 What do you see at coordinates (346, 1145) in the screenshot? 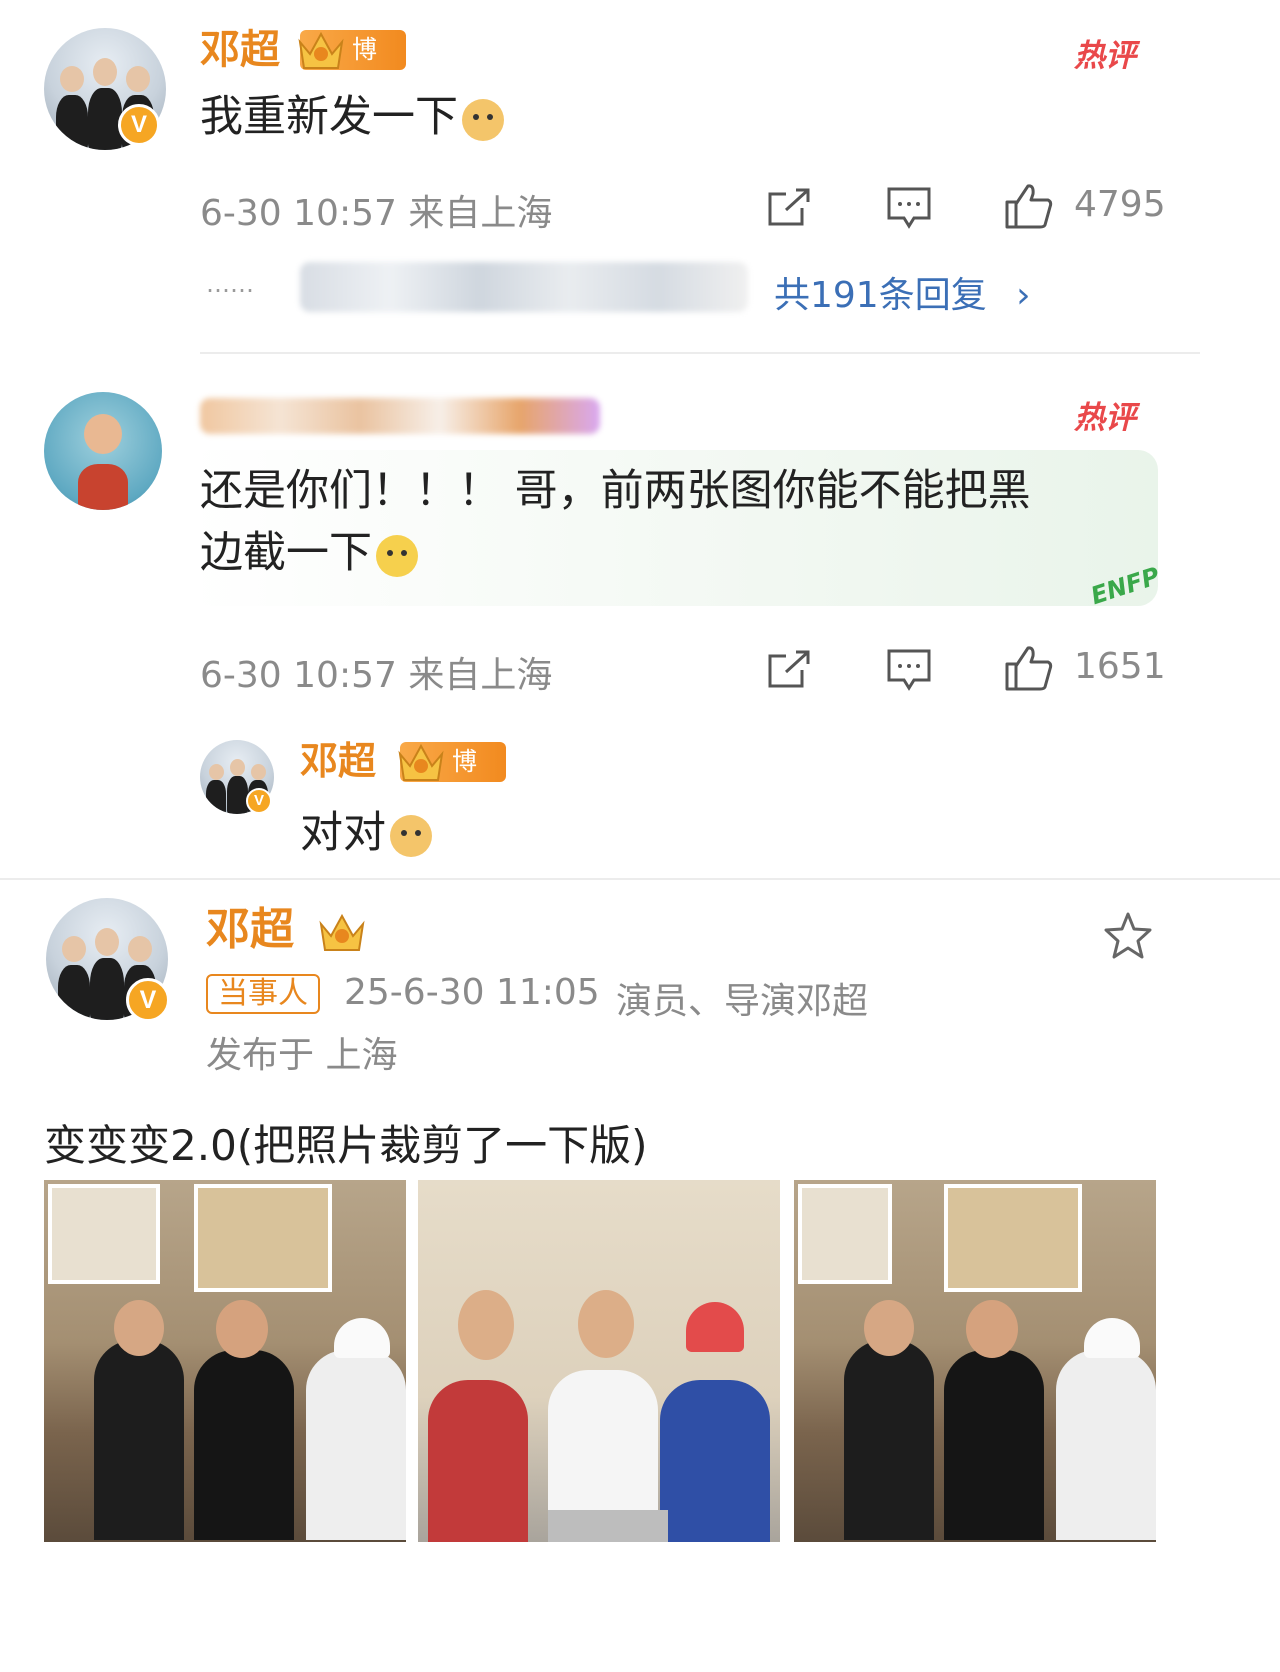
I see `post-text: 变变变2.0(把照片裁剪了一下版)` at bounding box center [346, 1145].